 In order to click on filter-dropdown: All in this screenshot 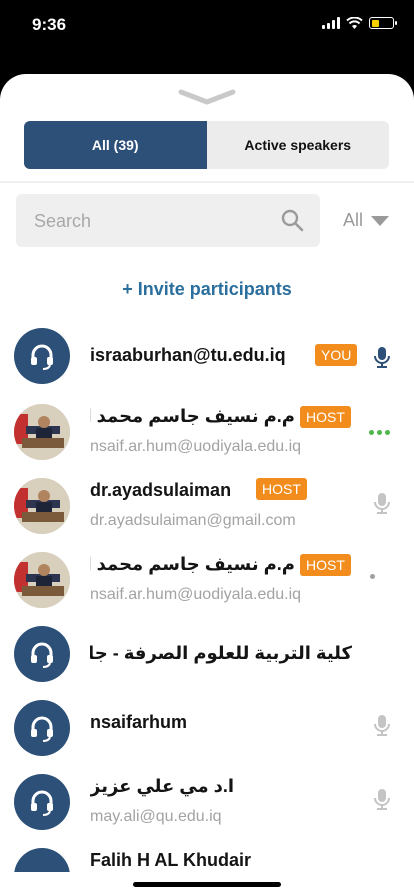, I will do `click(366, 220)`.